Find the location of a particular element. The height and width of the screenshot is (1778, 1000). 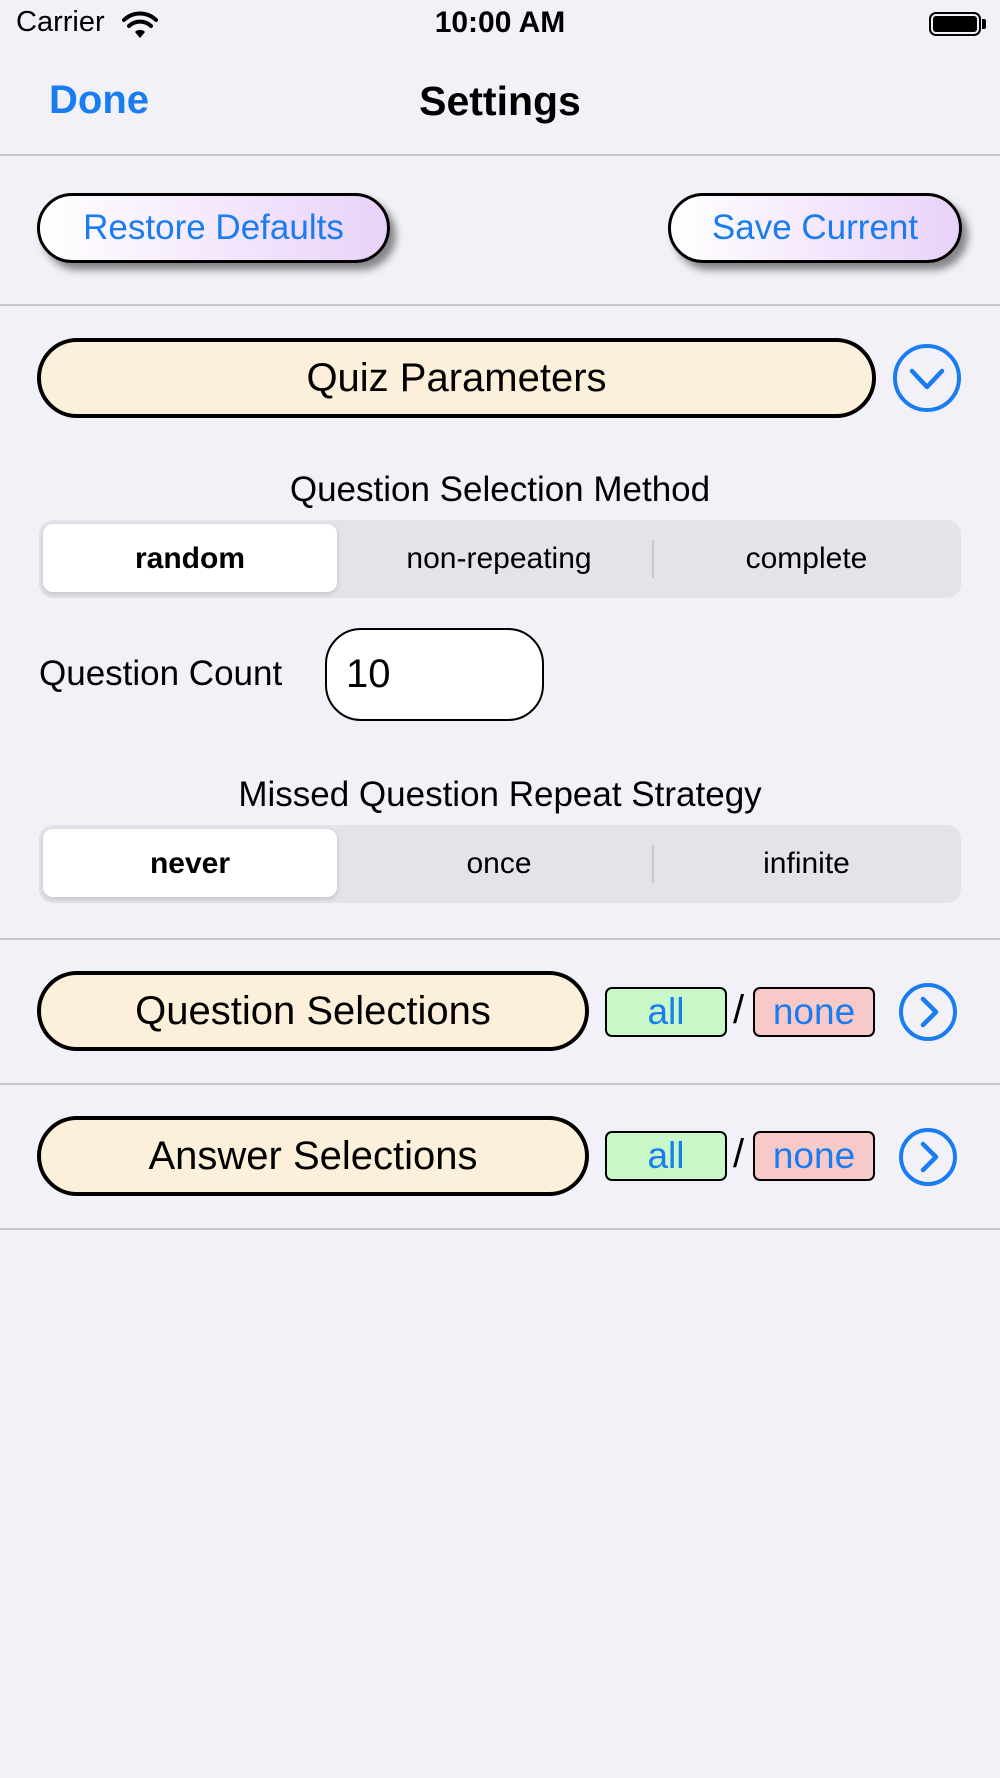

quiz-parameters-divider is located at coordinates (500, 939).